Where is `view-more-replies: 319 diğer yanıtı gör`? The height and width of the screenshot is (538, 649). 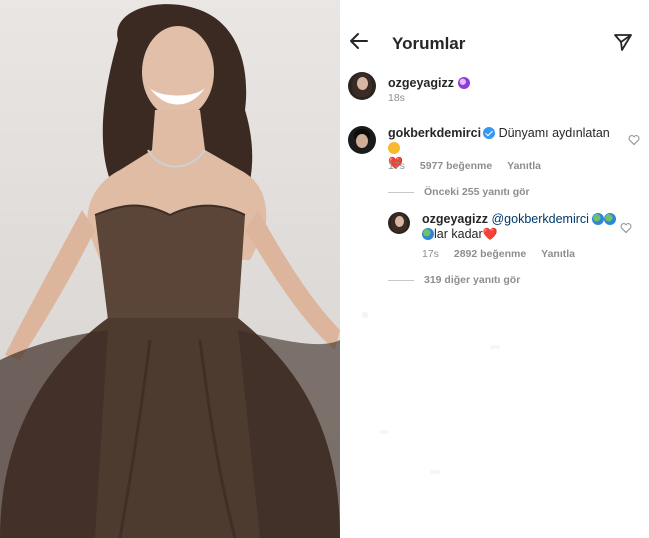 view-more-replies: 319 diğer yanıtı gör is located at coordinates (454, 280).